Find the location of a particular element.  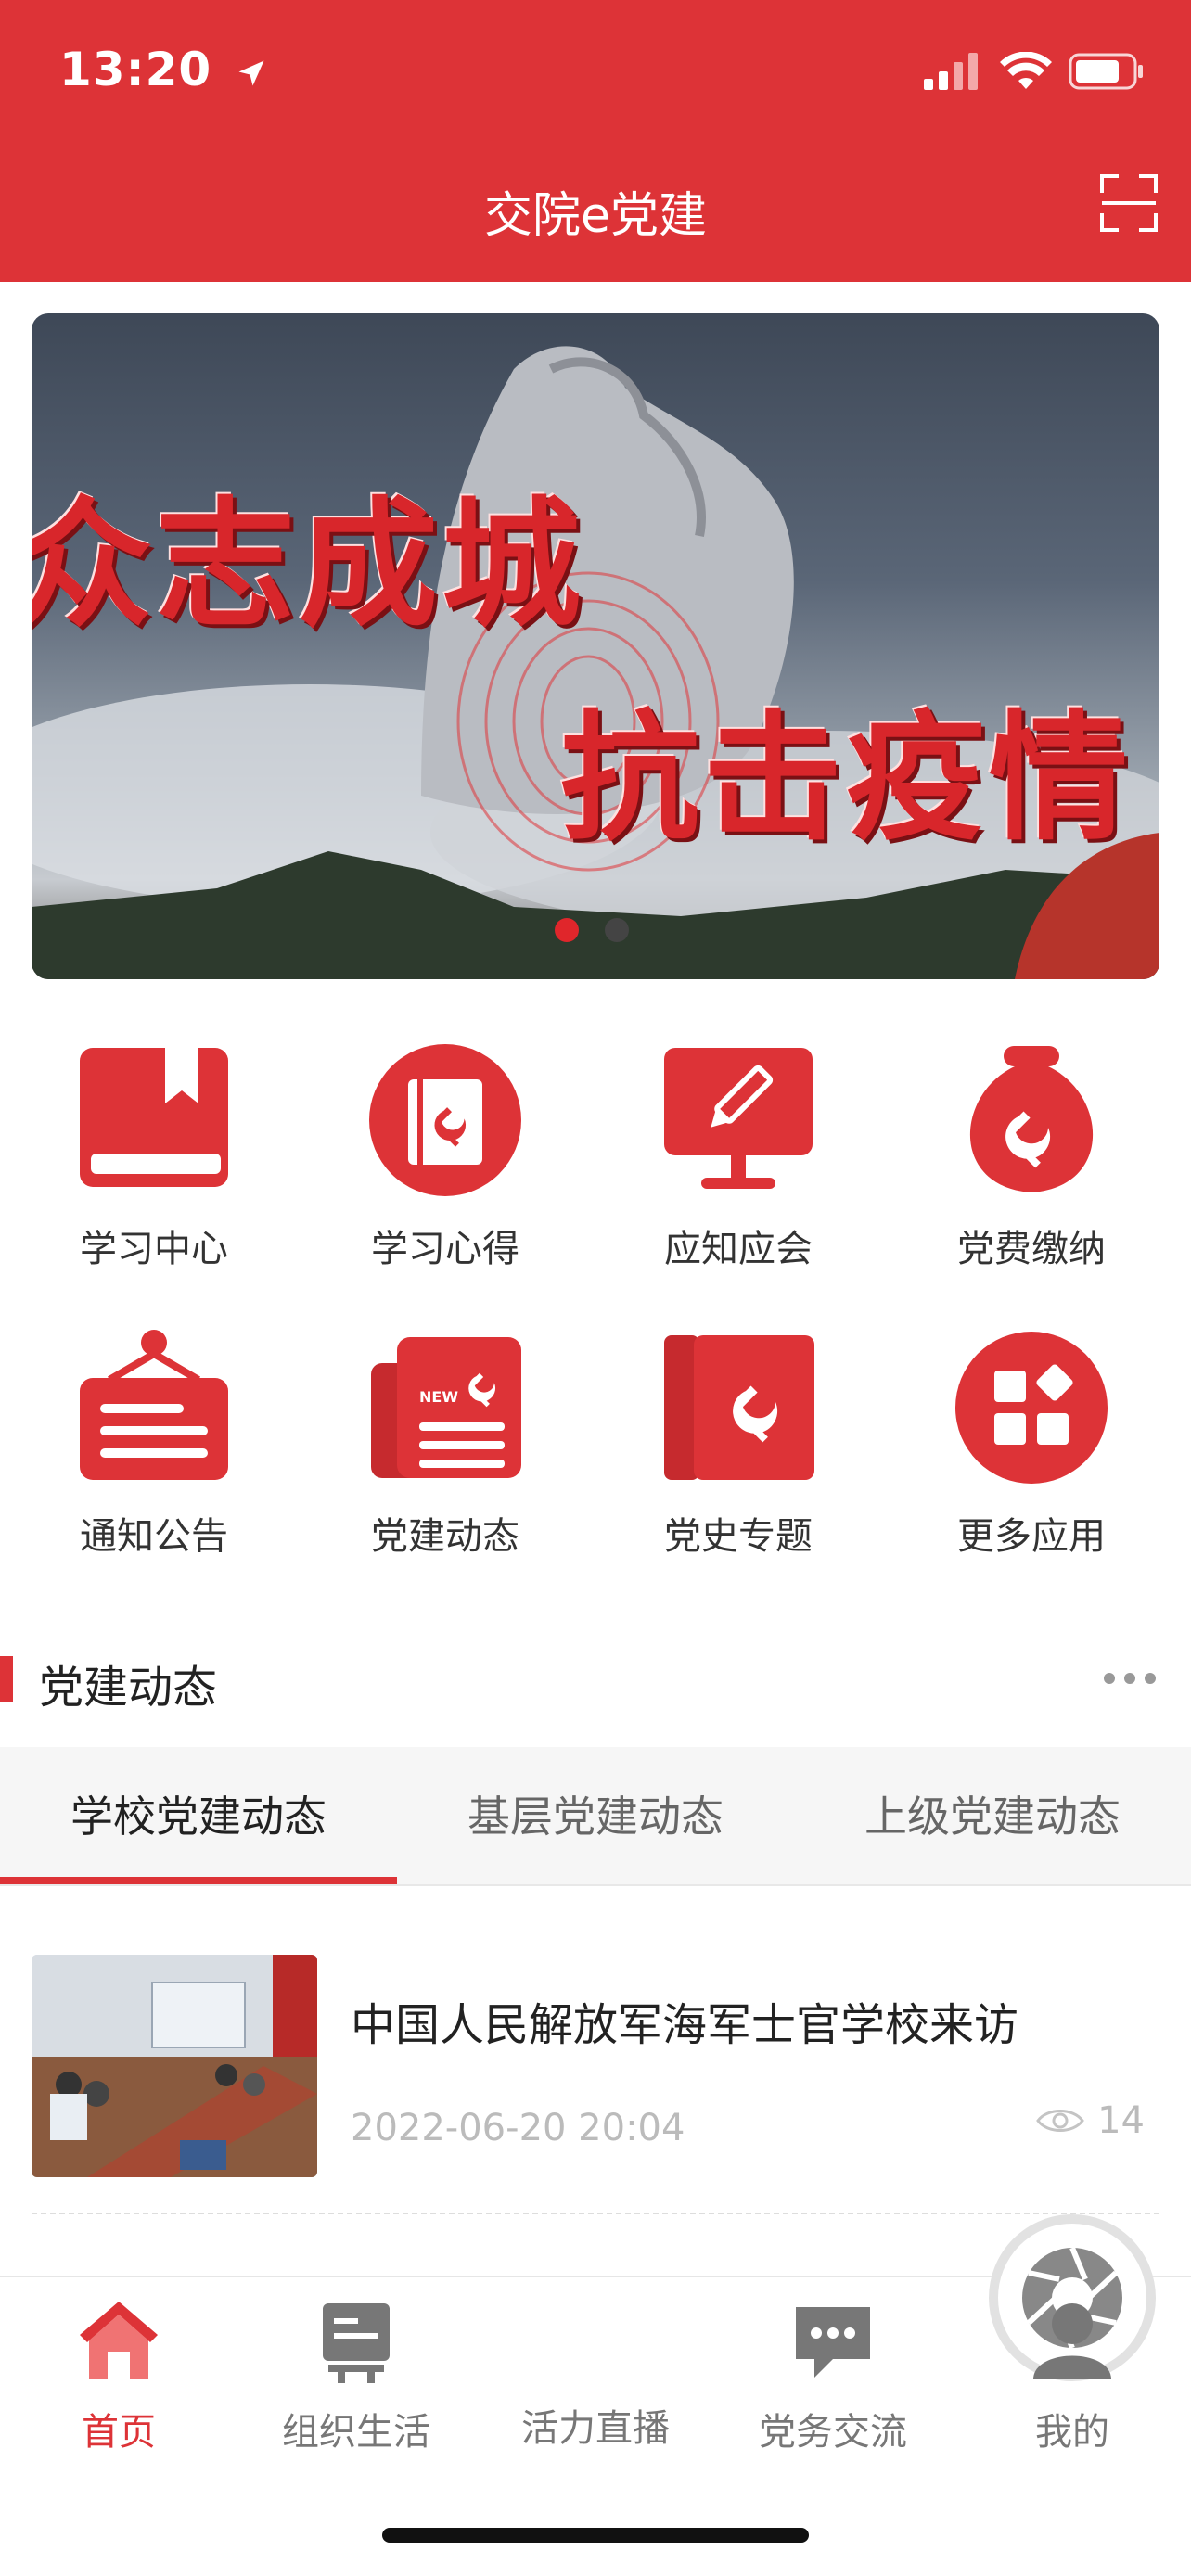

banner-headline-2: 抗击疫情 is located at coordinates (846, 779).